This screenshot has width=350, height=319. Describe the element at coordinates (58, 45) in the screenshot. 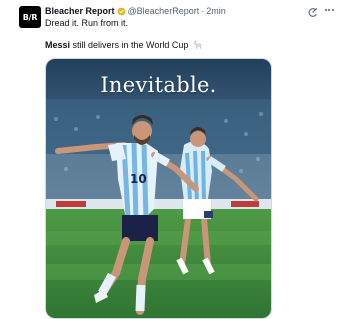

I see `caption-bold-word: Messi` at that location.